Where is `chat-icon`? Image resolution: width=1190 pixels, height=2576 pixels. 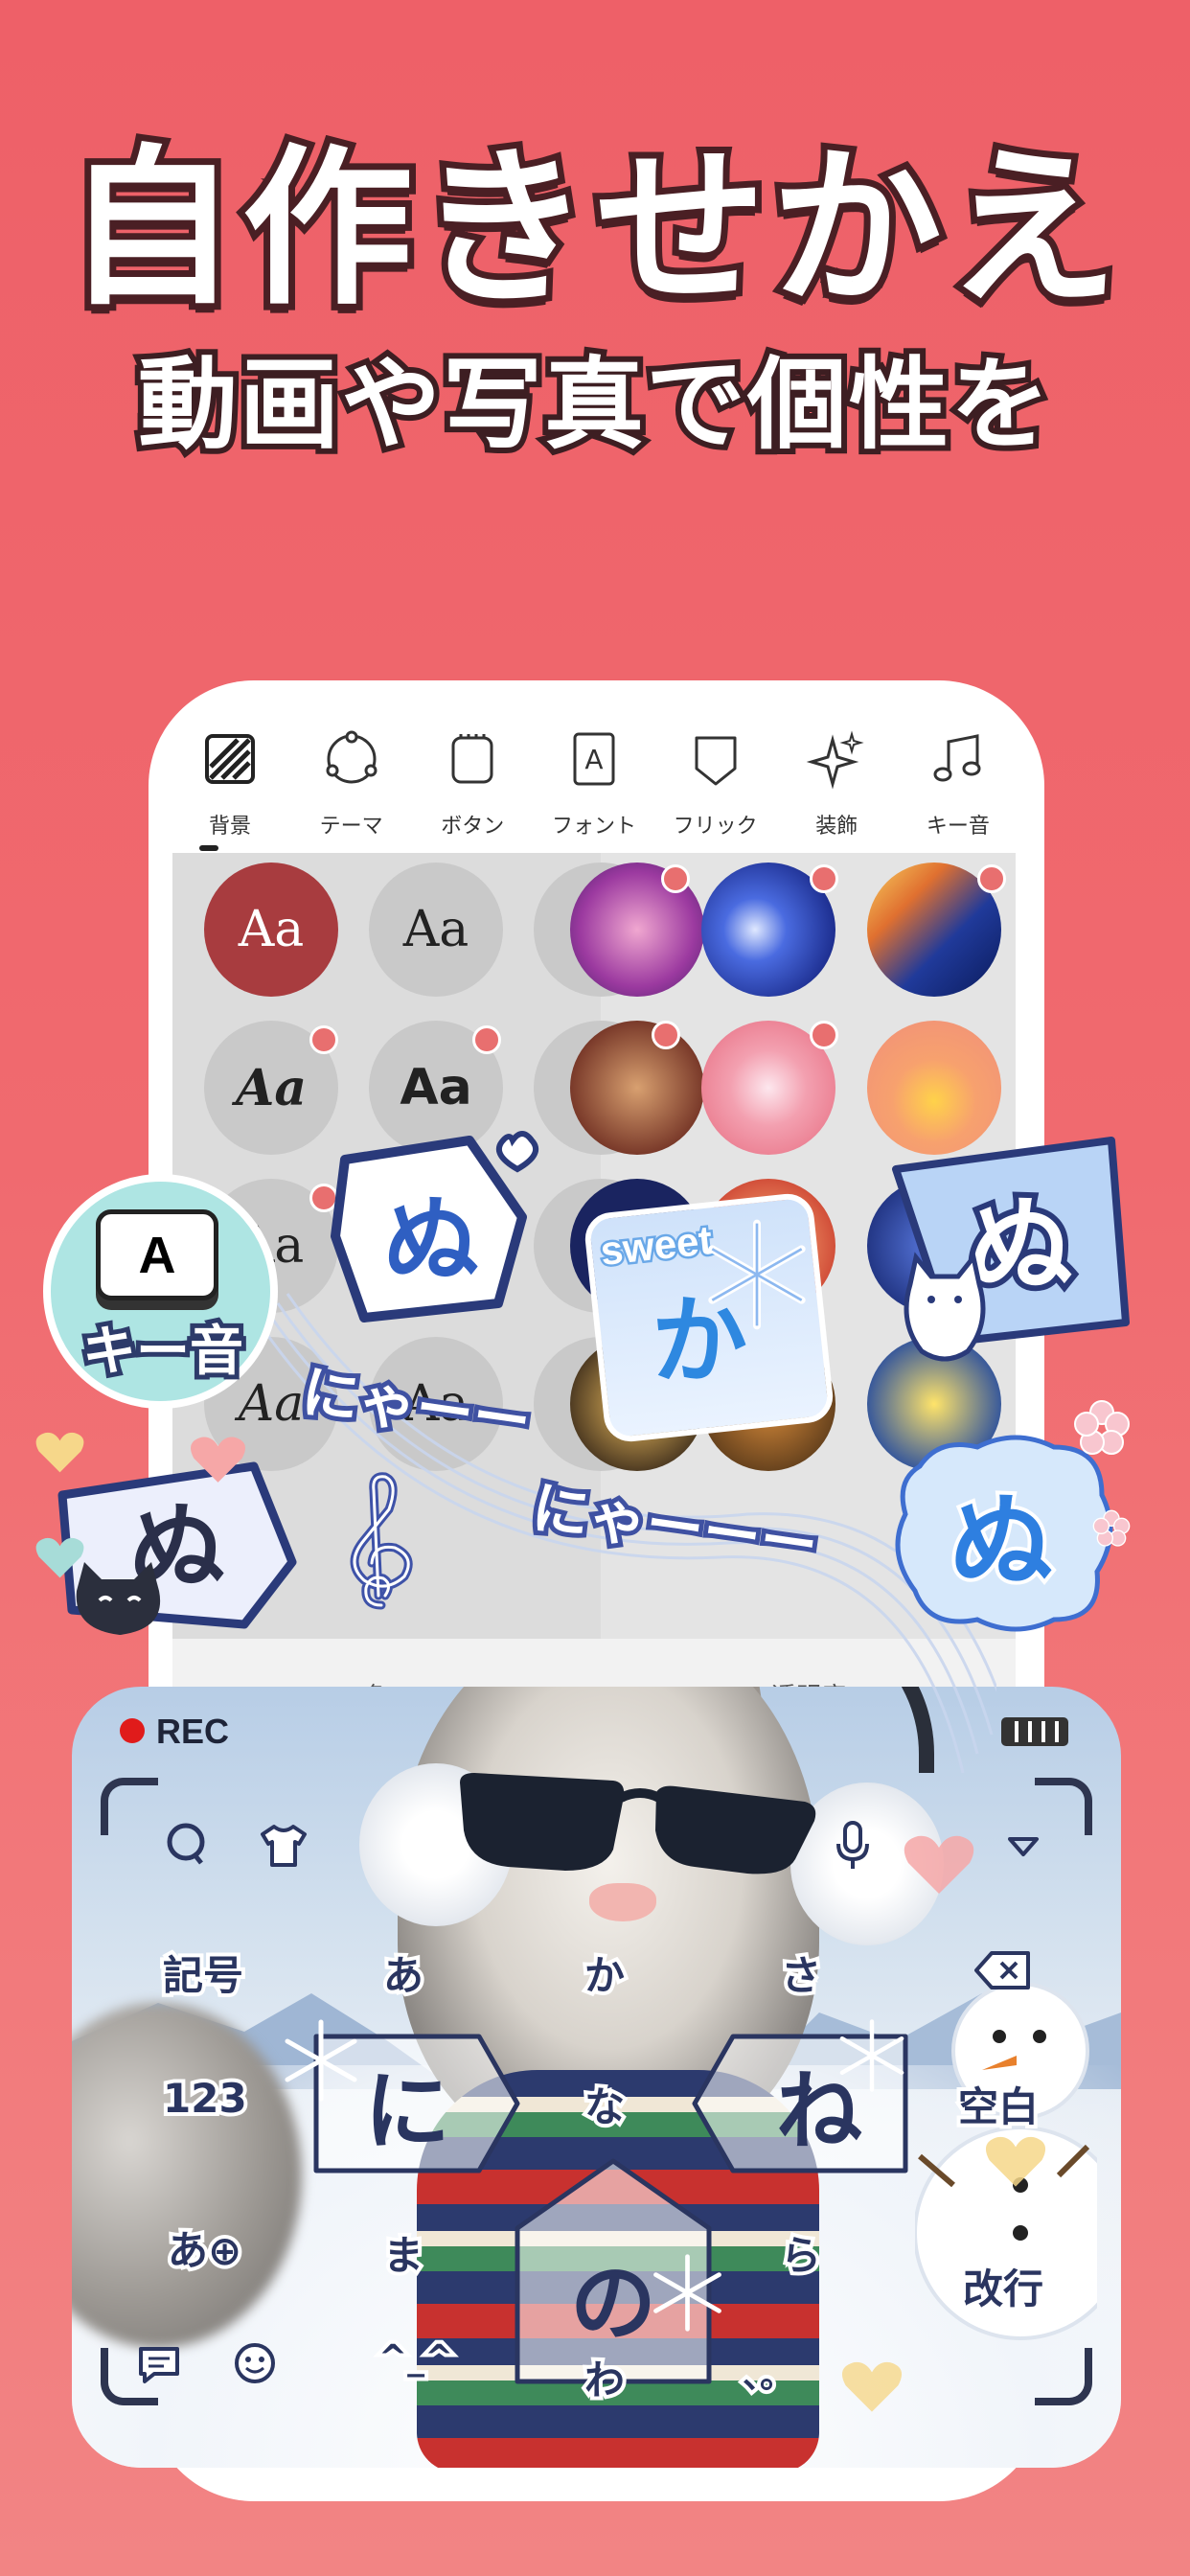 chat-icon is located at coordinates (159, 2364).